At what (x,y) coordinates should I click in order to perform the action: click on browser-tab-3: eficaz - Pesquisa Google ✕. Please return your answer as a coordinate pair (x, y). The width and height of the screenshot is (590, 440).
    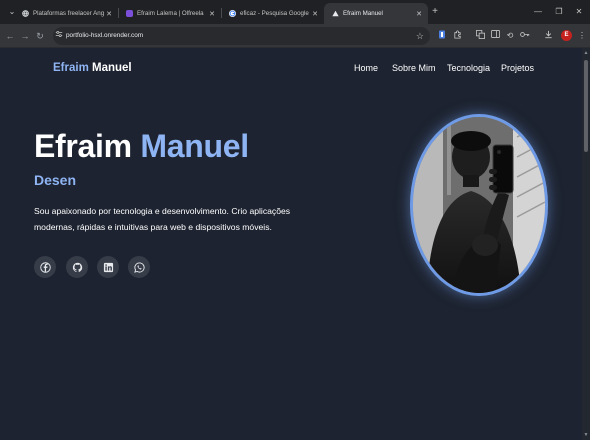
    Looking at the image, I should click on (272, 13).